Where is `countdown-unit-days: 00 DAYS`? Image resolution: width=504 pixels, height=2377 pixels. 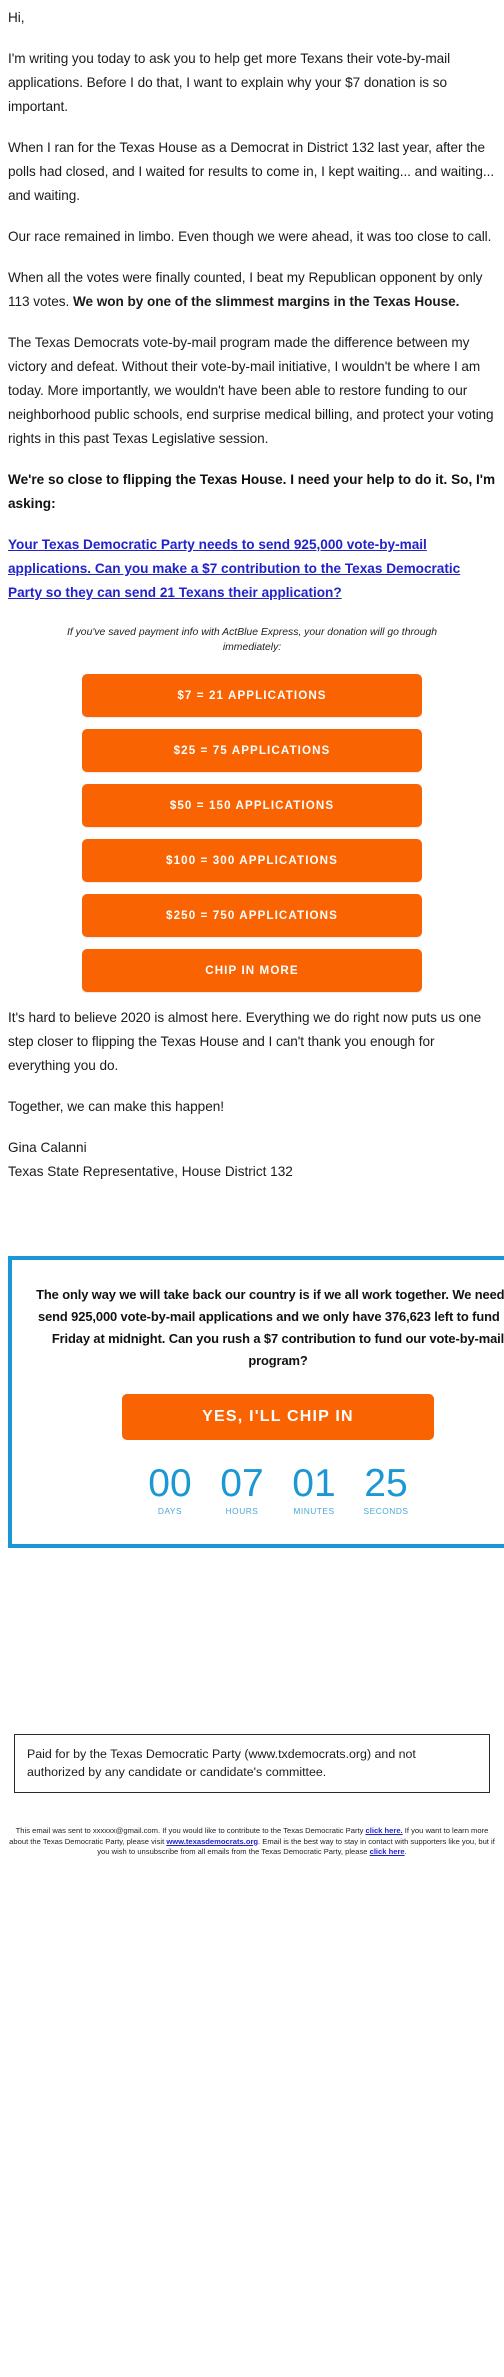
countdown-unit-days: 00 DAYS is located at coordinates (170, 1489).